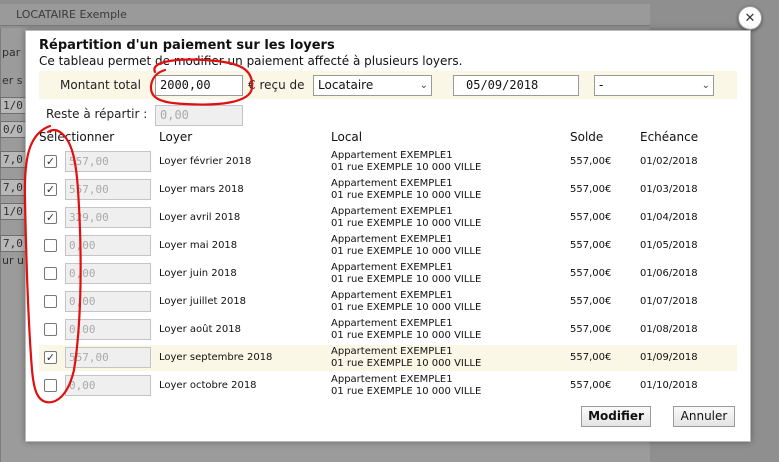 The width and height of the screenshot is (779, 462). Describe the element at coordinates (200, 217) in the screenshot. I see `loyer-cell: Loyer avril 2018` at that location.